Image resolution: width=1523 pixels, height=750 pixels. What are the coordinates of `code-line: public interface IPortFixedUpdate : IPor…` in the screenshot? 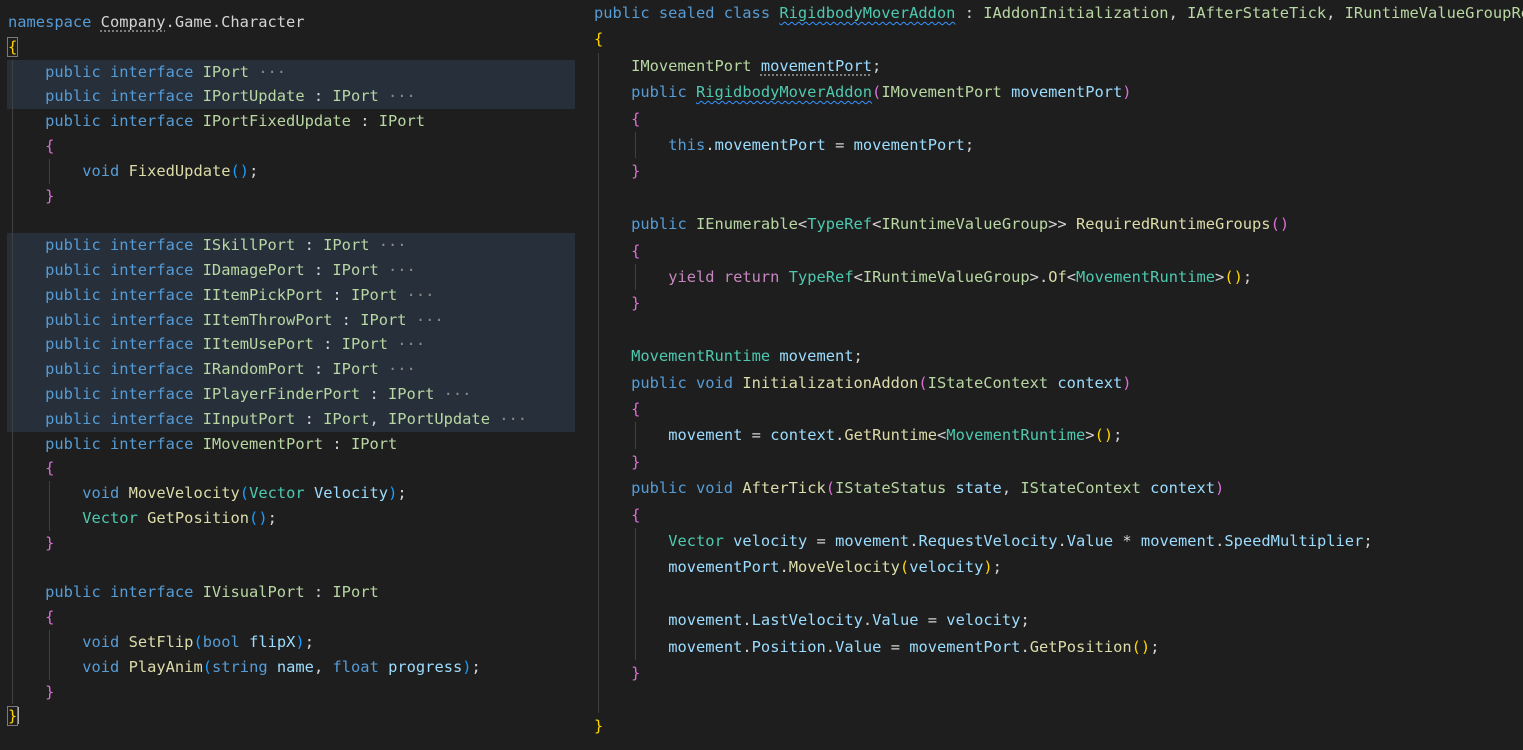 It's located at (295, 121).